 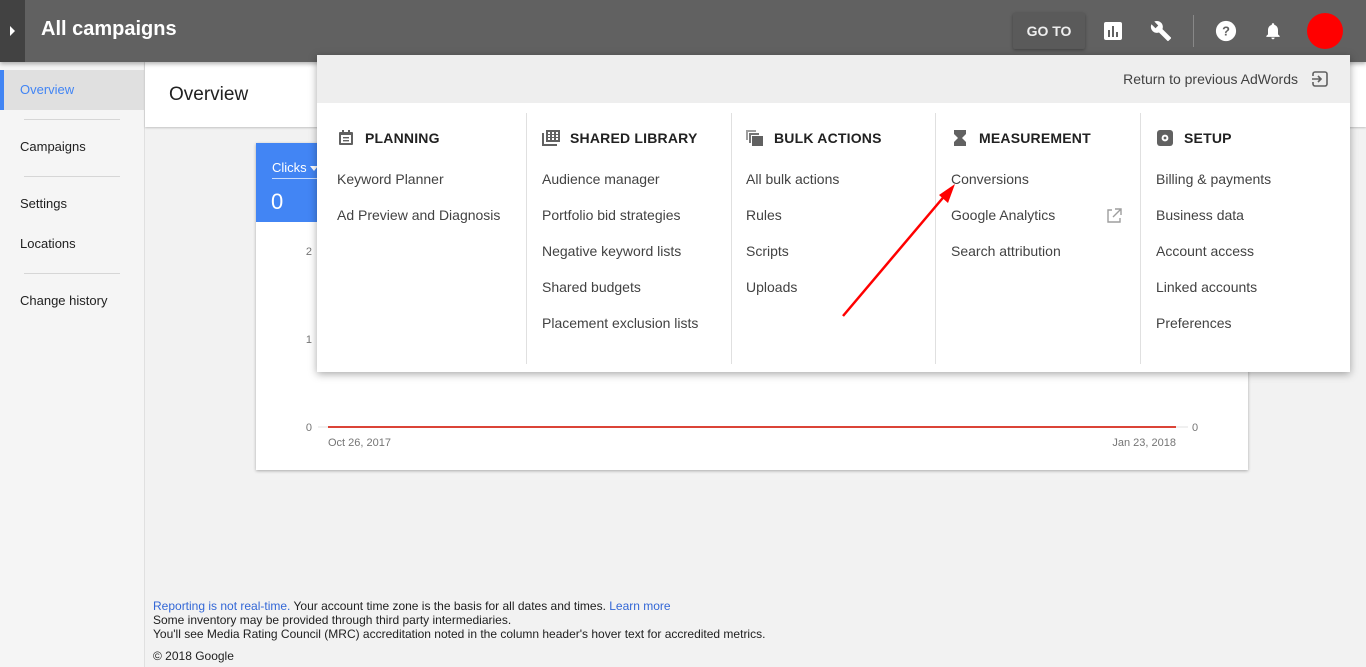 What do you see at coordinates (1035, 138) in the screenshot?
I see `column-title: MEASUREMENT` at bounding box center [1035, 138].